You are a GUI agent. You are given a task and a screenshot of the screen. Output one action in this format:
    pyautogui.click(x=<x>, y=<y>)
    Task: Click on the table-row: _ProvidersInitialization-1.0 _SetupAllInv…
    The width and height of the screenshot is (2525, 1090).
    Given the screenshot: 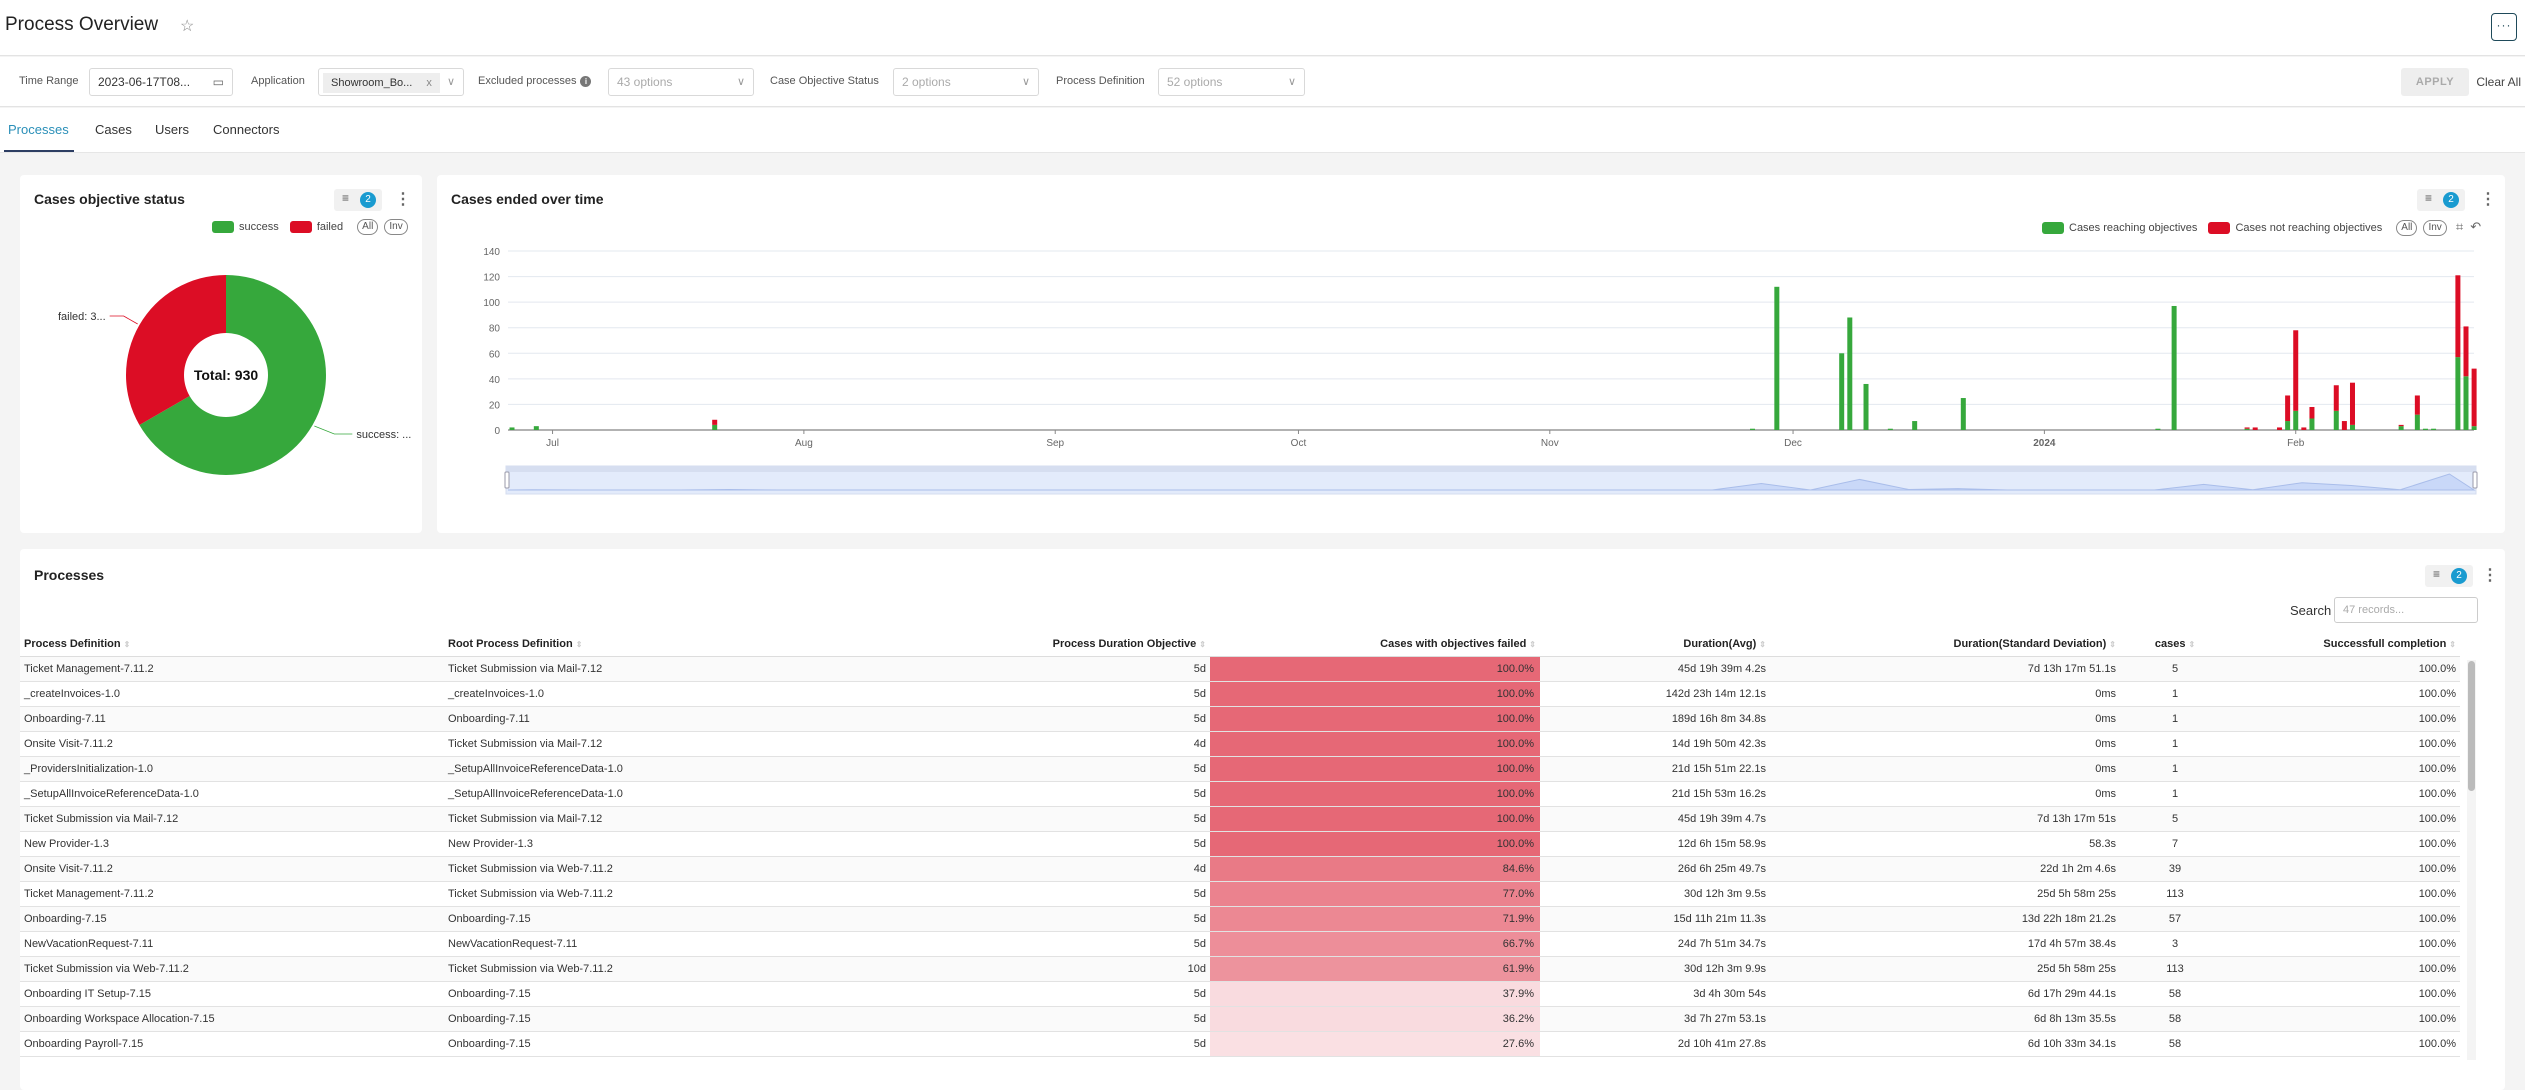 What is the action you would take?
    pyautogui.click(x=1240, y=769)
    